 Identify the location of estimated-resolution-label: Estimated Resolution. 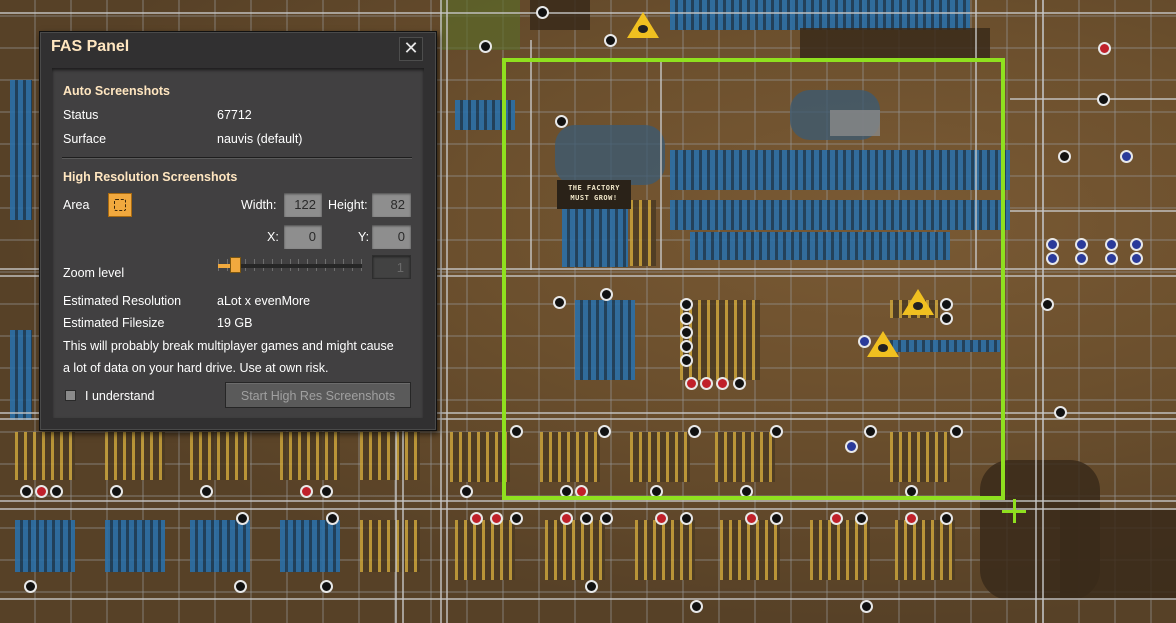
(122, 301).